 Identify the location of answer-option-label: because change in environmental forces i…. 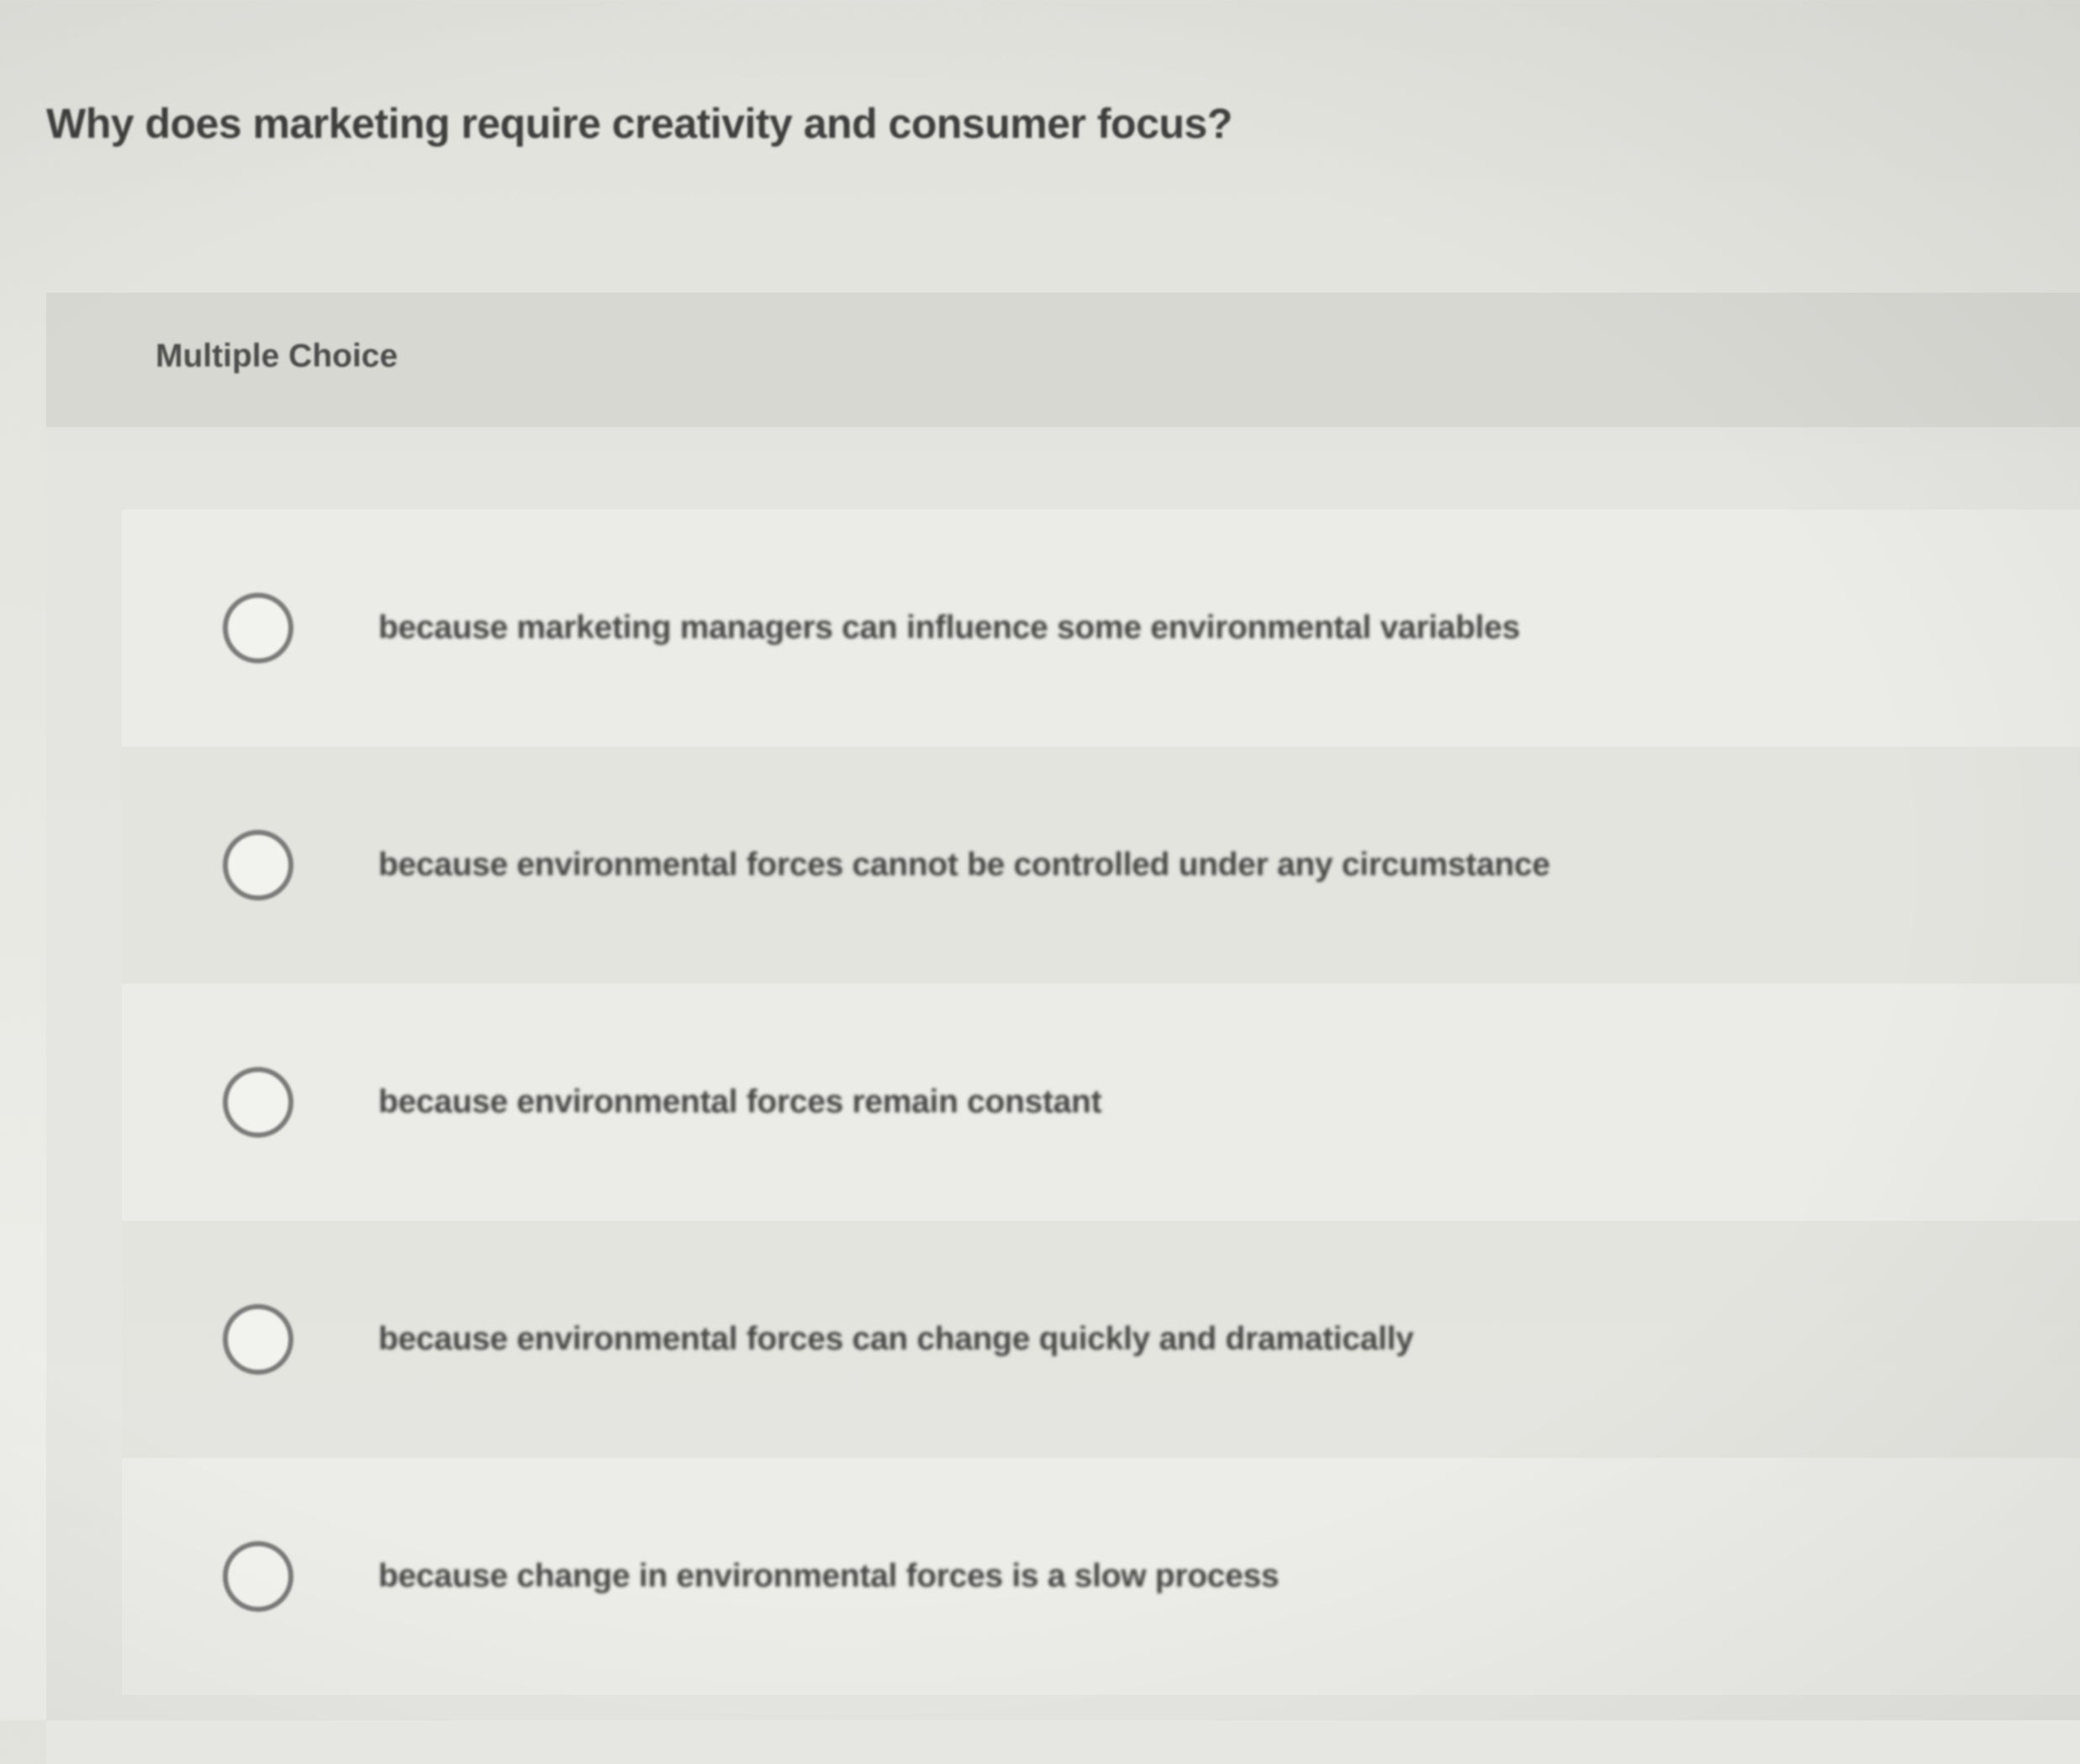
(829, 1576).